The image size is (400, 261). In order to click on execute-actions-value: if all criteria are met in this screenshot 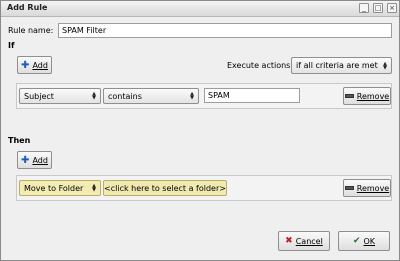, I will do `click(337, 65)`.